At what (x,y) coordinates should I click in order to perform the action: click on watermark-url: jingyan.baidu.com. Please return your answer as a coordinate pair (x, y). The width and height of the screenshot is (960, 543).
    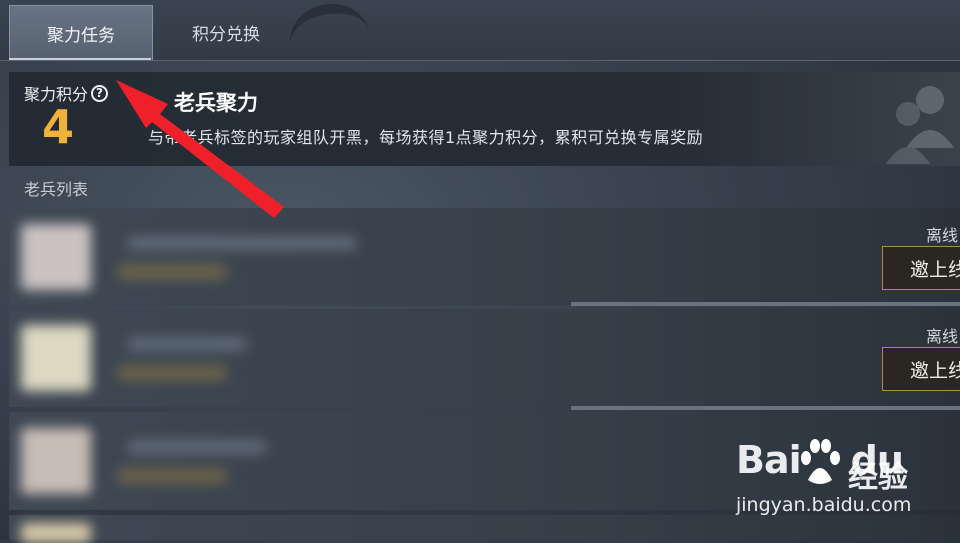
    Looking at the image, I should click on (824, 505).